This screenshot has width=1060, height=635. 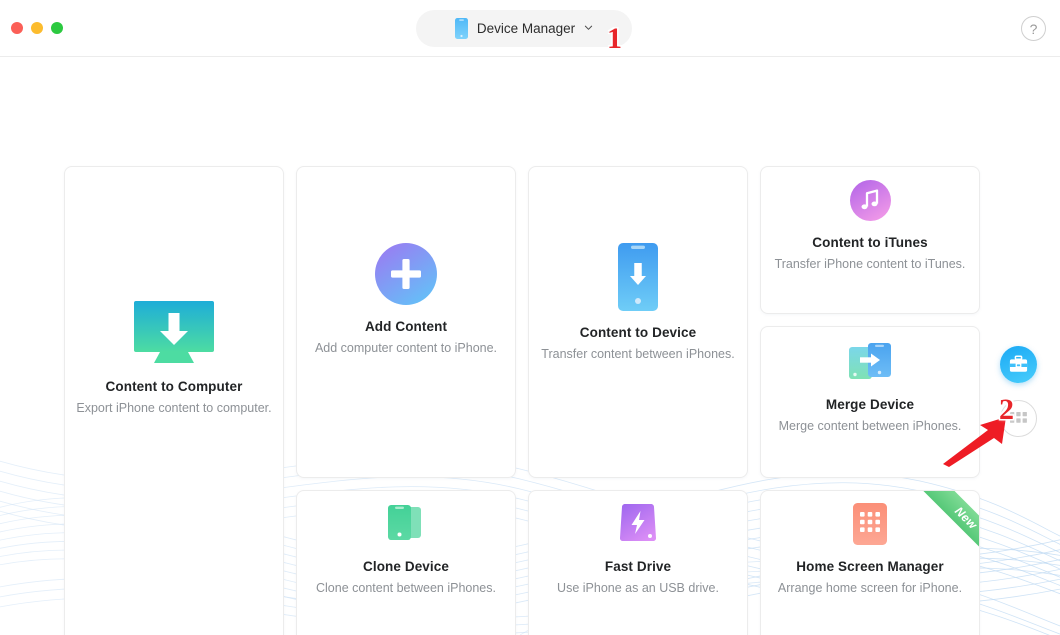 I want to click on monitor-download-icon, so click(x=174, y=333).